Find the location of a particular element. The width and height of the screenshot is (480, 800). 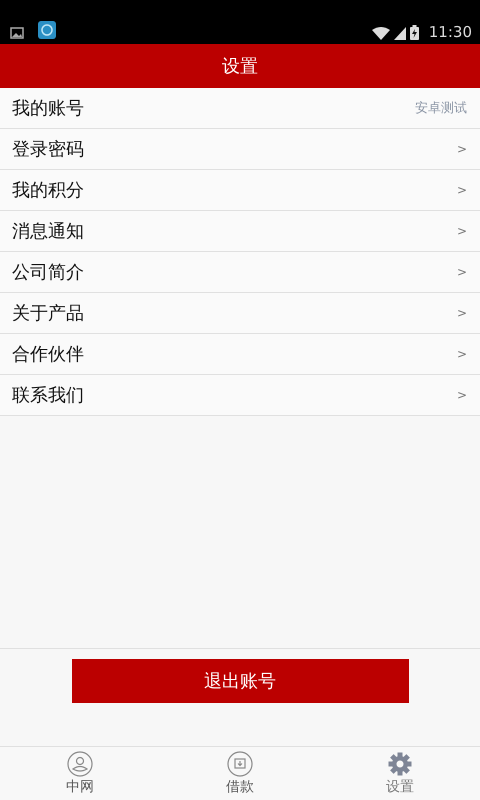

row-label: 联系我们 is located at coordinates (48, 395).